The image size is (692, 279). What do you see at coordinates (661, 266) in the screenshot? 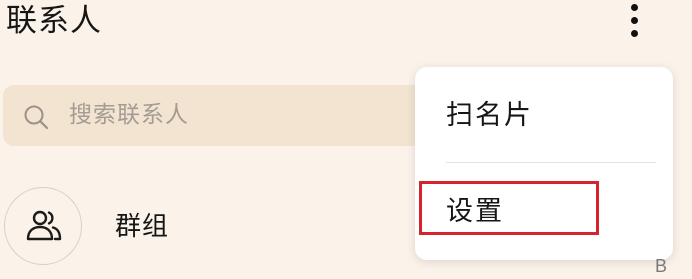
I see `alphabet-index-letter: B` at bounding box center [661, 266].